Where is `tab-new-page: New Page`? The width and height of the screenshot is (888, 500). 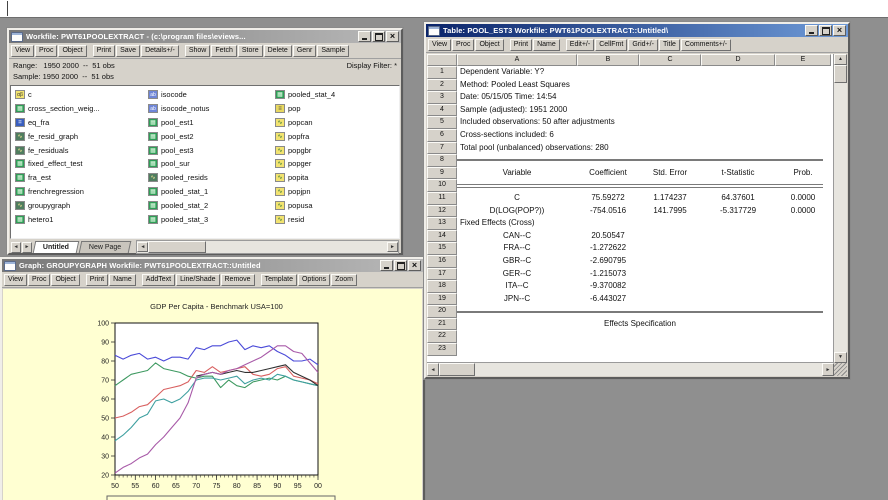
tab-new-page: New Page is located at coordinates (105, 247).